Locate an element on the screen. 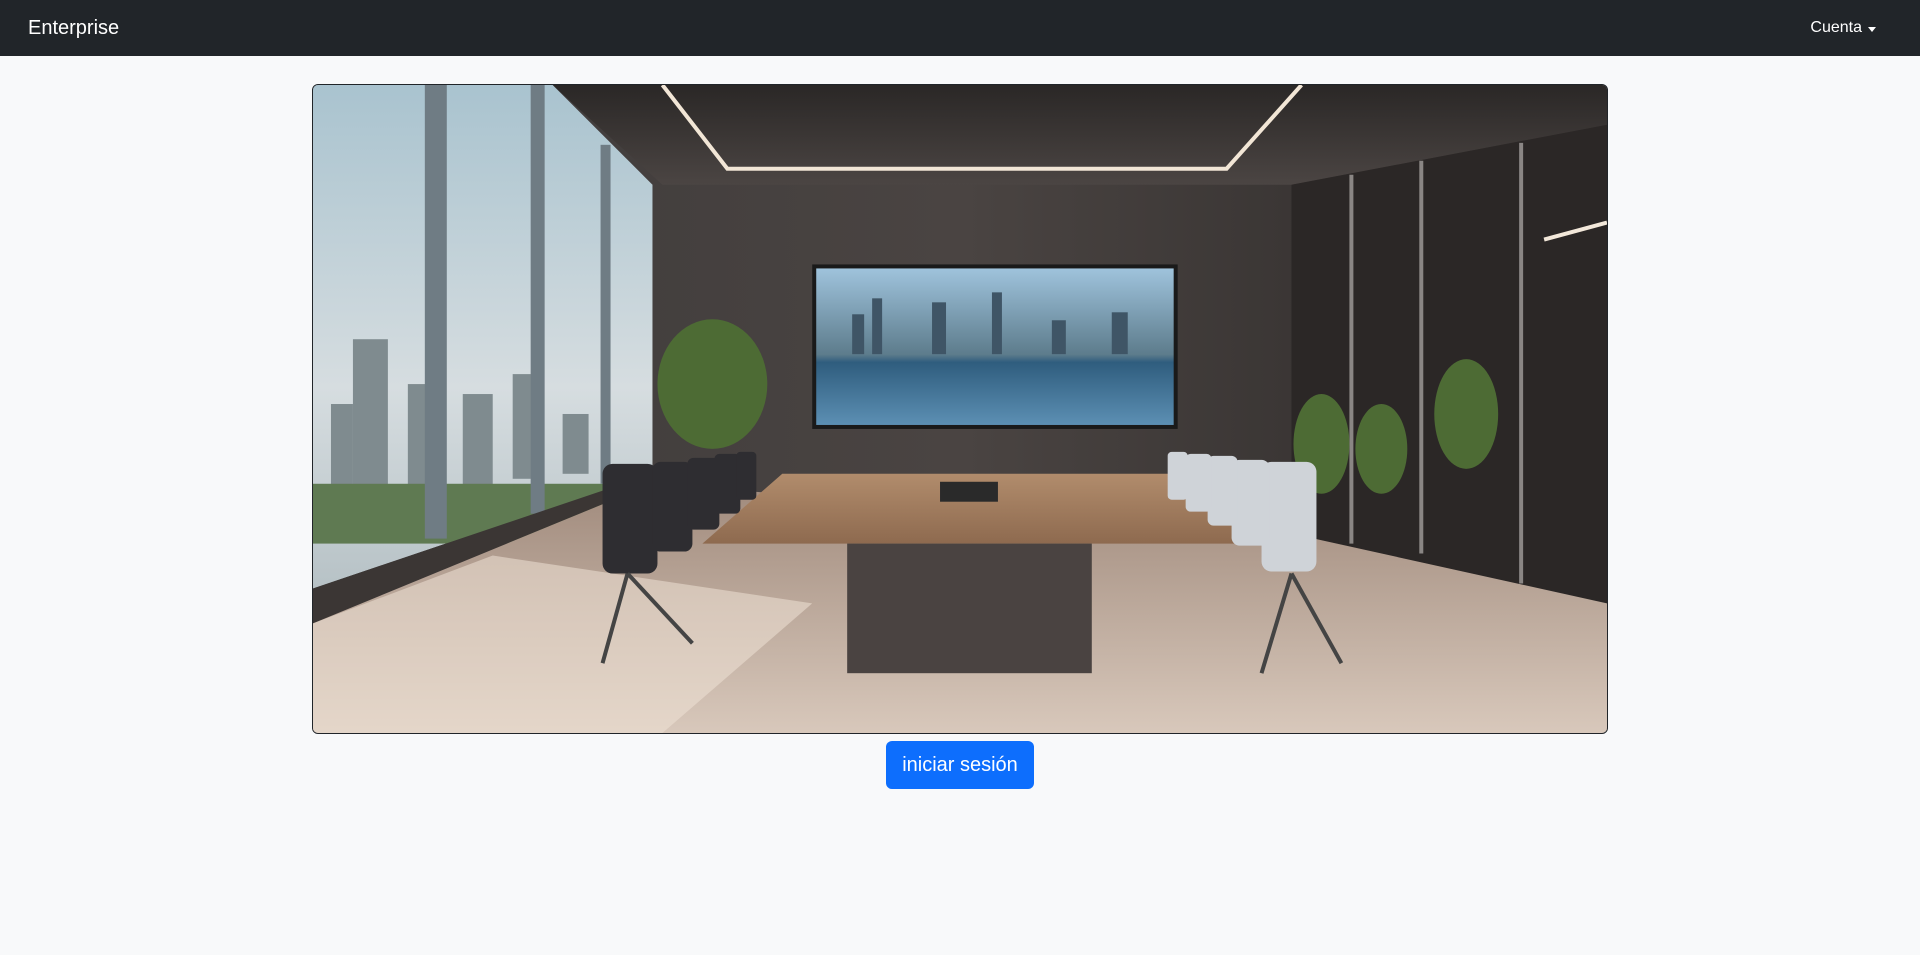  account-dropdown-toggle: Cuenta is located at coordinates (1843, 28).